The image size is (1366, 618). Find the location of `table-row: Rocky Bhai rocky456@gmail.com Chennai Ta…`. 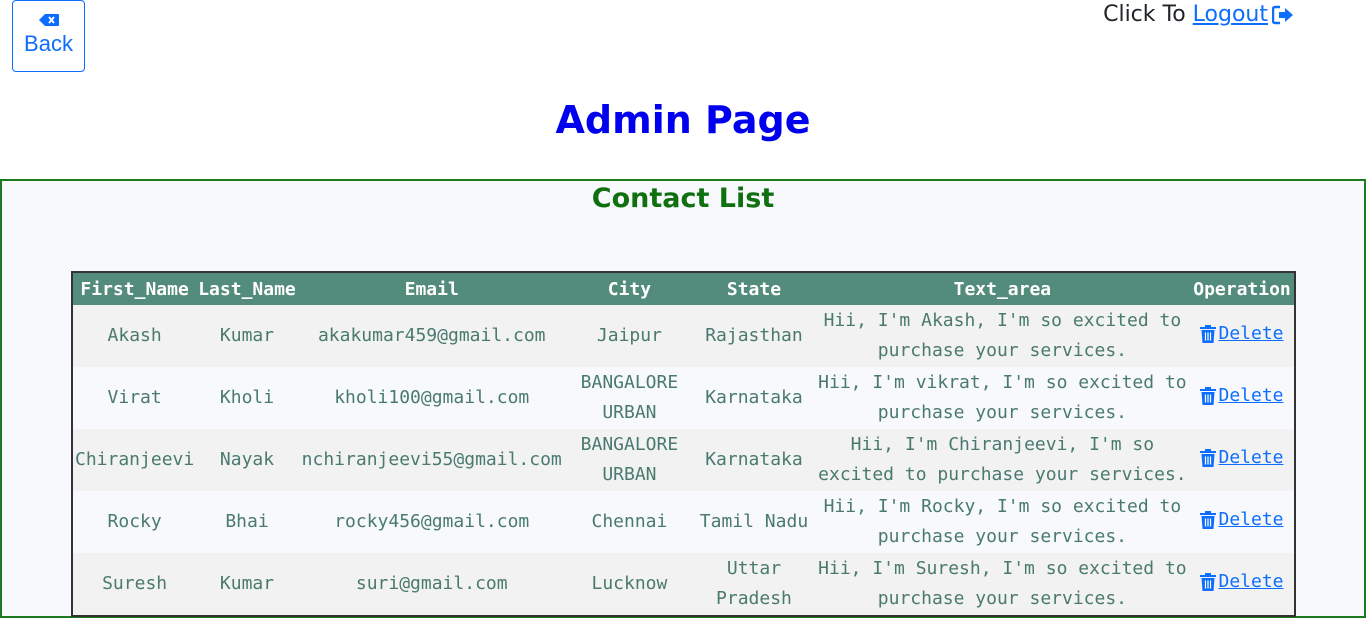

table-row: Rocky Bhai rocky456@gmail.com Chennai Ta… is located at coordinates (683, 522).